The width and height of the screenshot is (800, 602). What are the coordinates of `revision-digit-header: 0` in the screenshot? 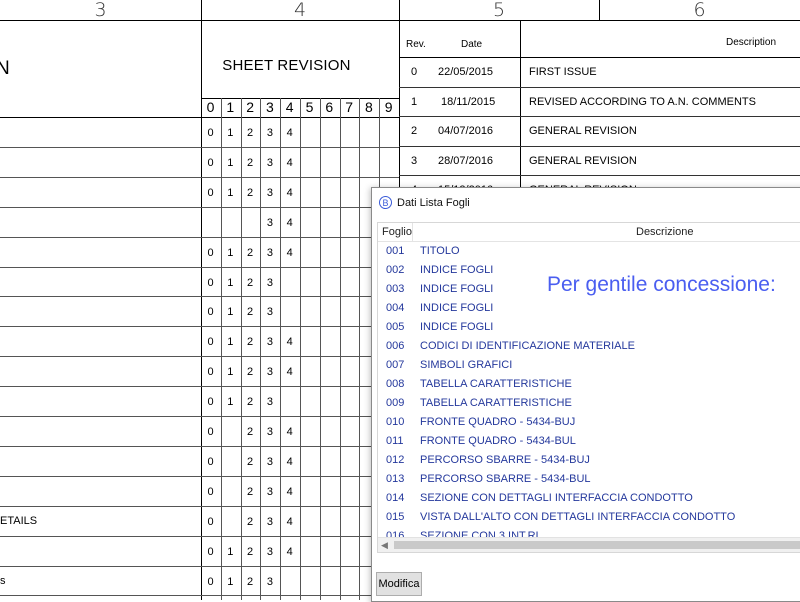 It's located at (210, 107).